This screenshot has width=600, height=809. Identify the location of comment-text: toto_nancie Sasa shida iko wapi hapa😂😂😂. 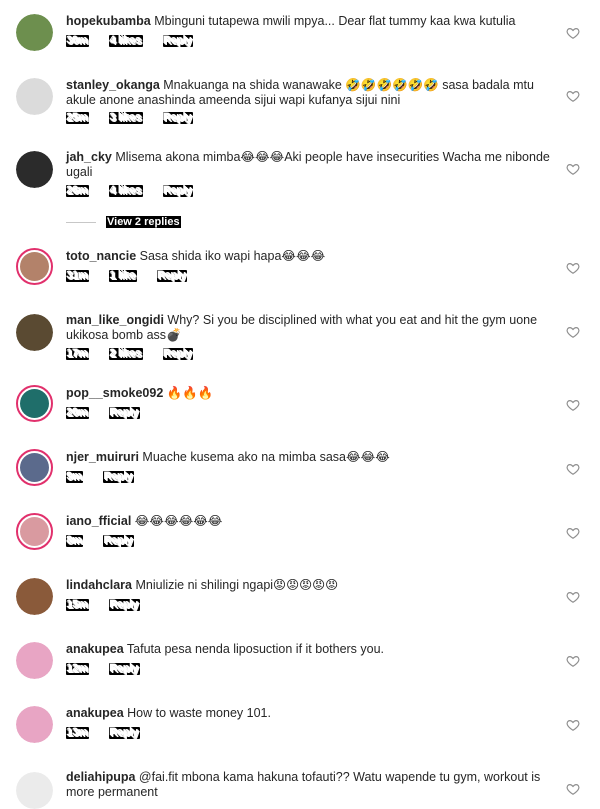
(311, 256).